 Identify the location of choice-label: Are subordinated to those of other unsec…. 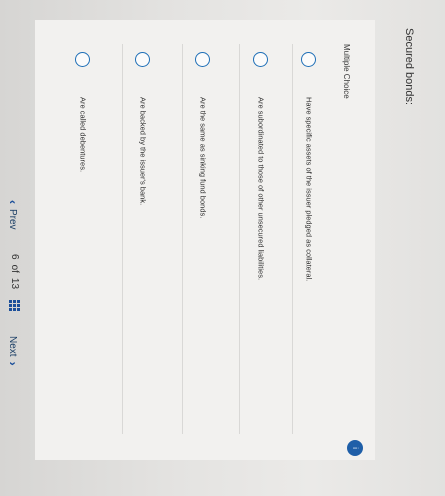
(261, 189).